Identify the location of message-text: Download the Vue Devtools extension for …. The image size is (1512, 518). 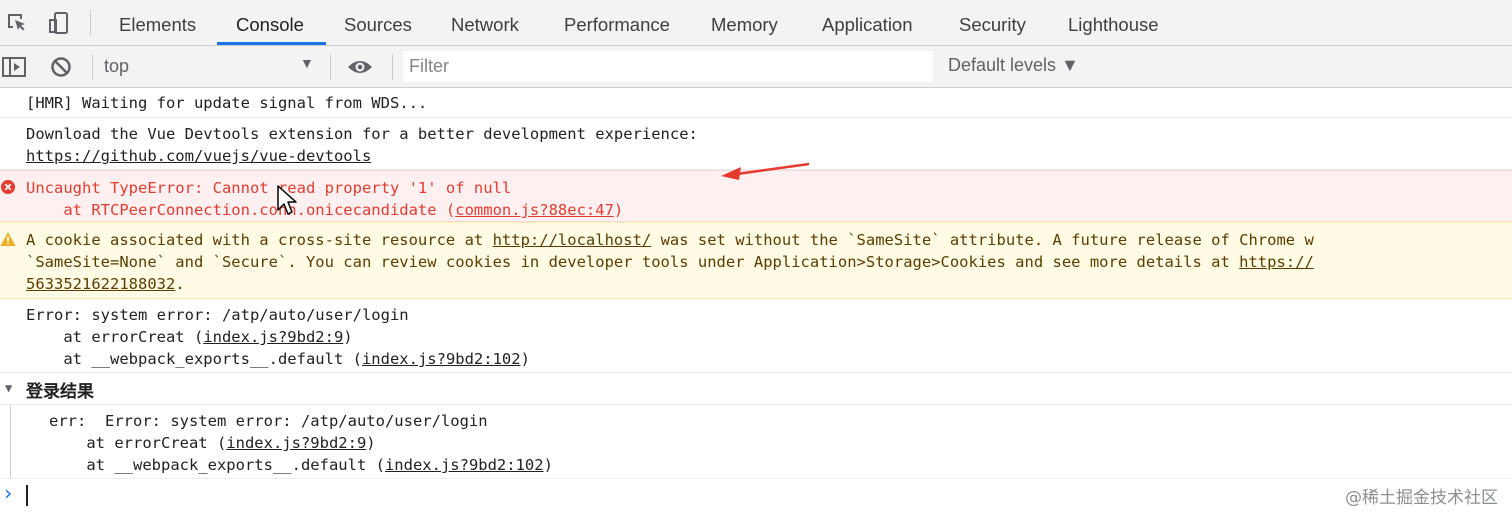
(362, 134).